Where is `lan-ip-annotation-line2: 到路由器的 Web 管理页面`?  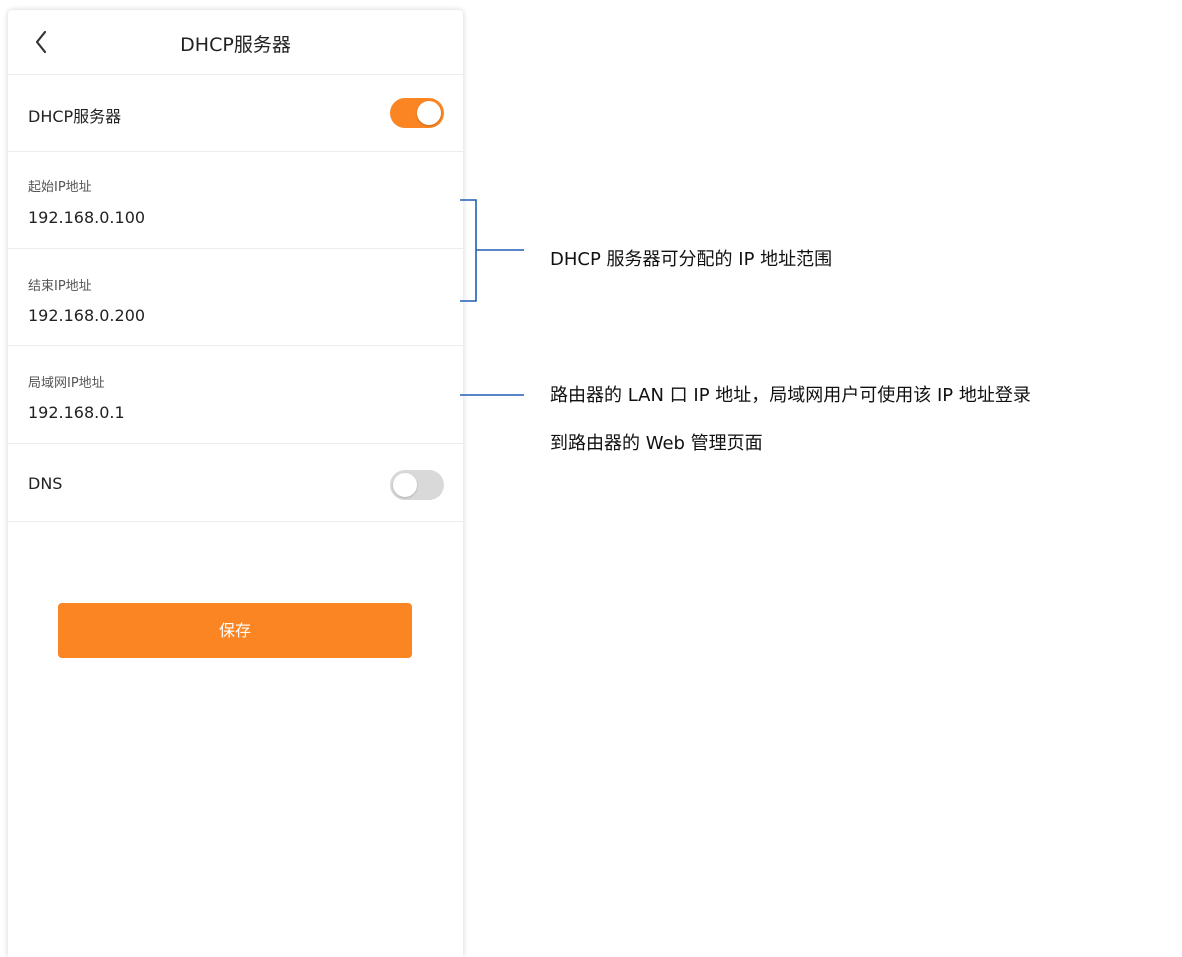 lan-ip-annotation-line2: 到路由器的 Web 管理页面 is located at coordinates (656, 443).